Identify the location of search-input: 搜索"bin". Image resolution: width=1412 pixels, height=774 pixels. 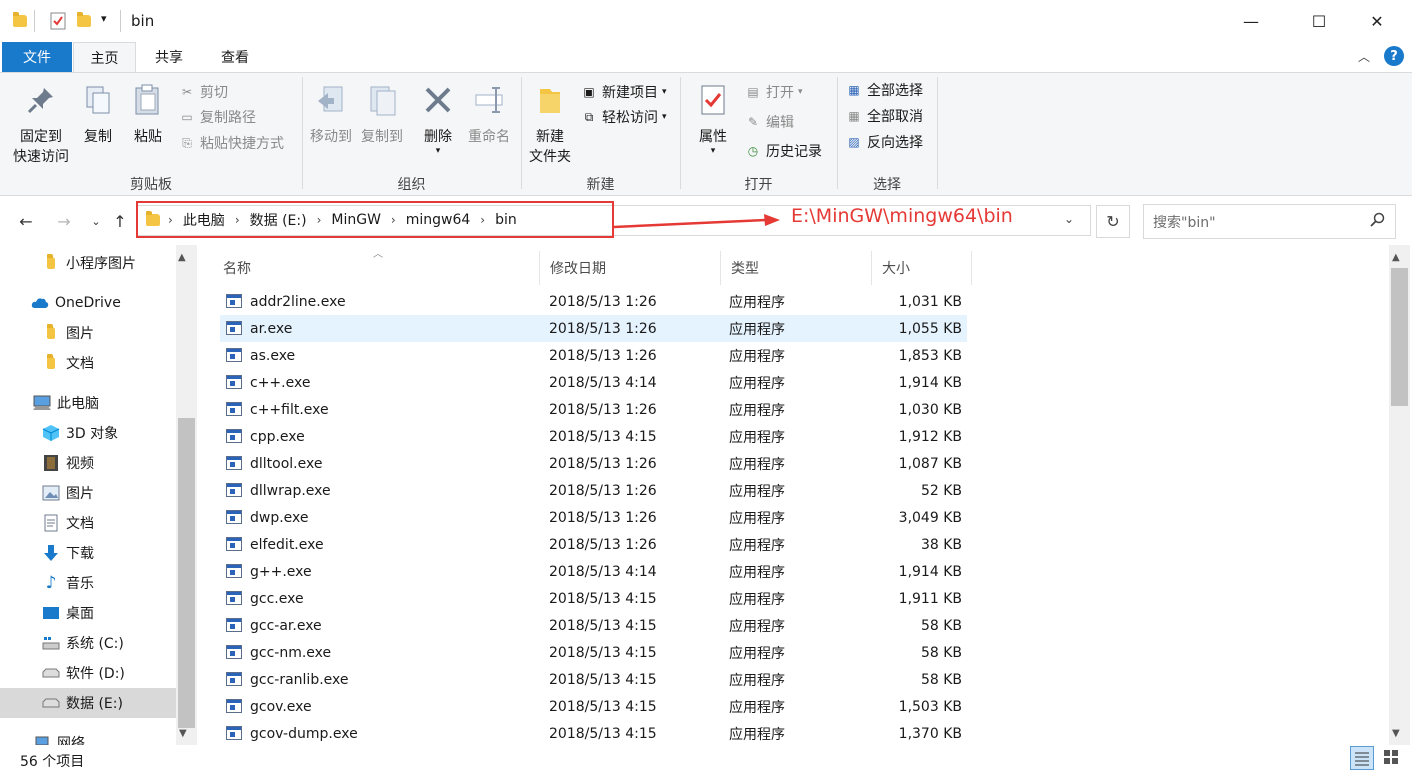
(1269, 221).